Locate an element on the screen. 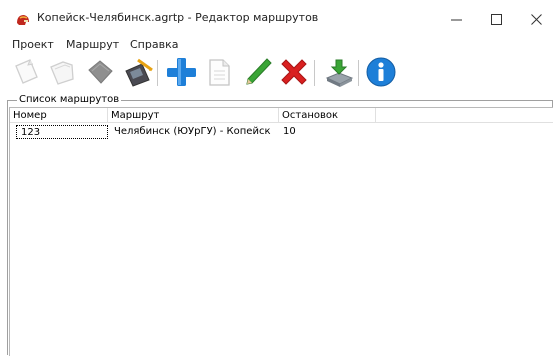 The image size is (557, 356). minimize-button is located at coordinates (457, 19).